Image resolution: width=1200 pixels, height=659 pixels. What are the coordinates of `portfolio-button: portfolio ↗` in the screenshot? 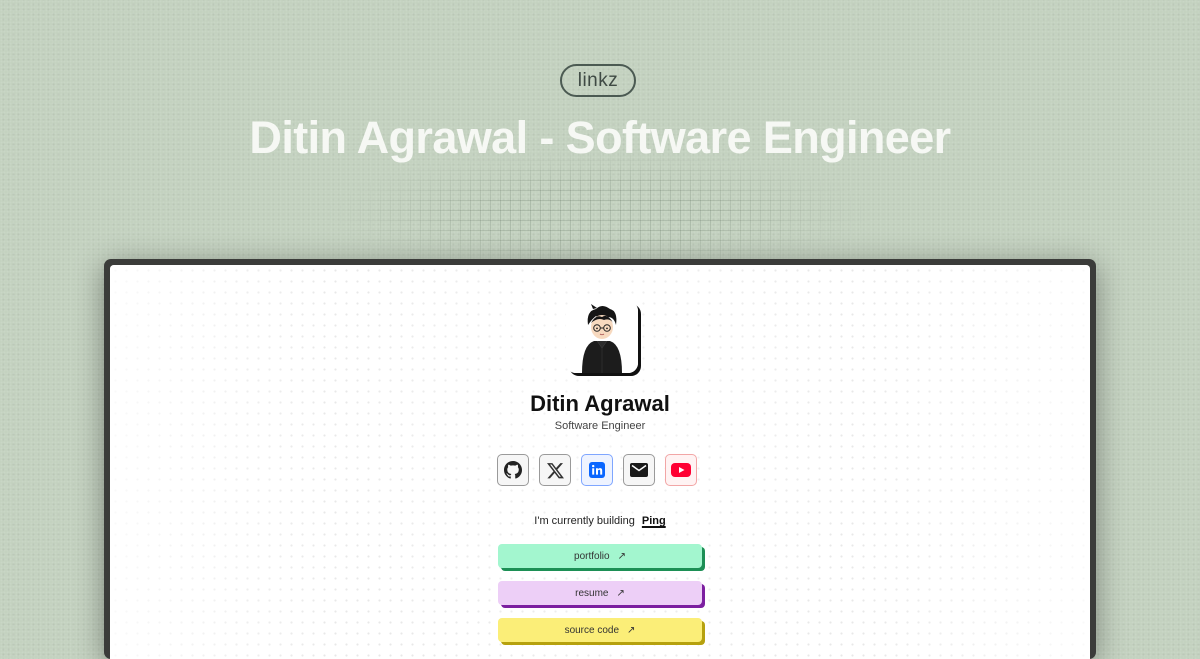 It's located at (600, 556).